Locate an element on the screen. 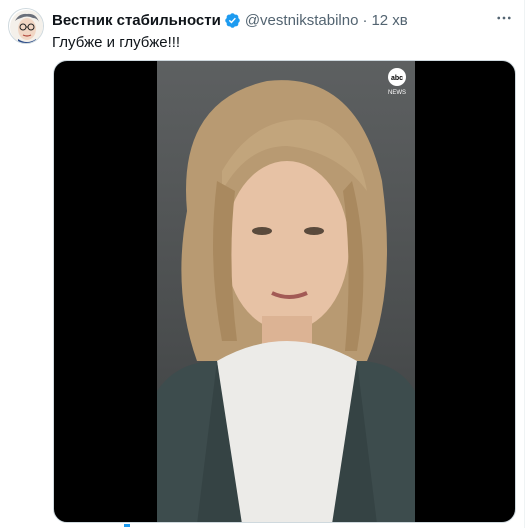 This screenshot has height=528, width=525. svg-text: abc is located at coordinates (397, 78).